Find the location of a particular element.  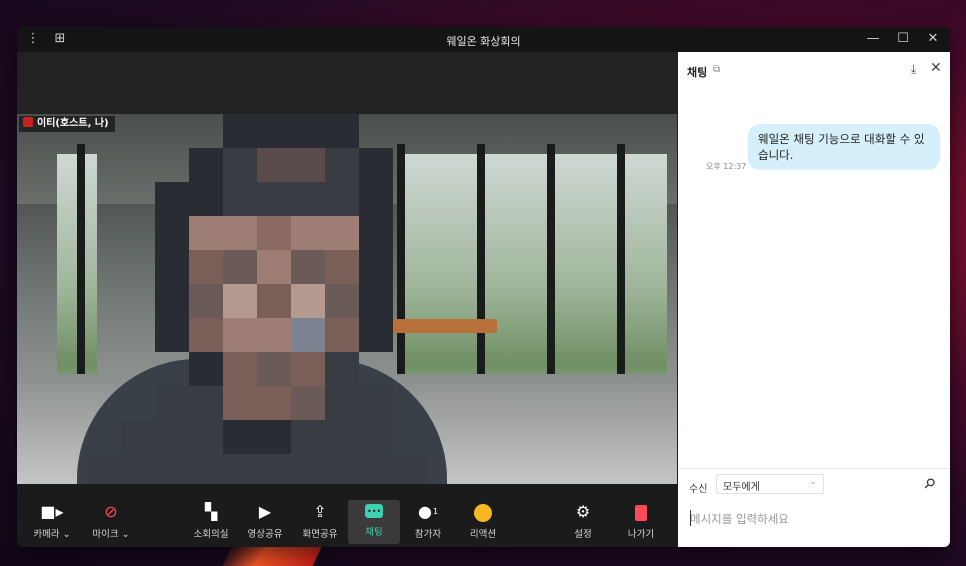

exit-button: 나가기 is located at coordinates (641, 523).